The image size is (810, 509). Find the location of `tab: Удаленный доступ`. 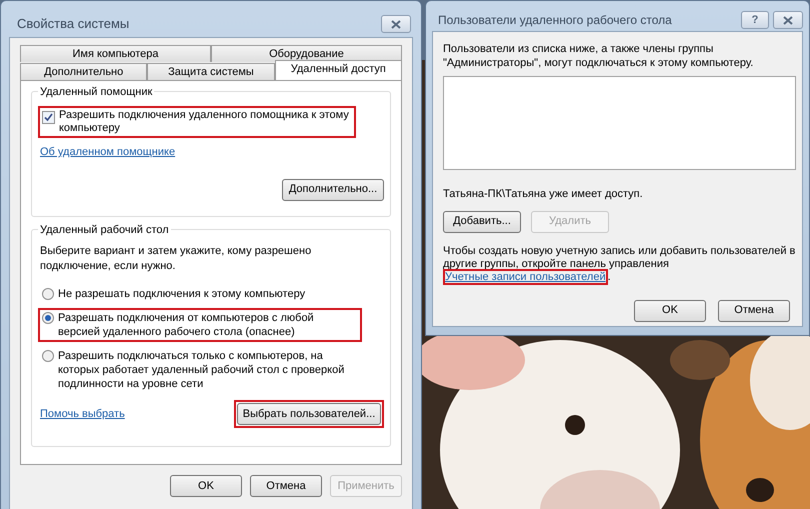

tab: Удаленный доступ is located at coordinates (338, 70).